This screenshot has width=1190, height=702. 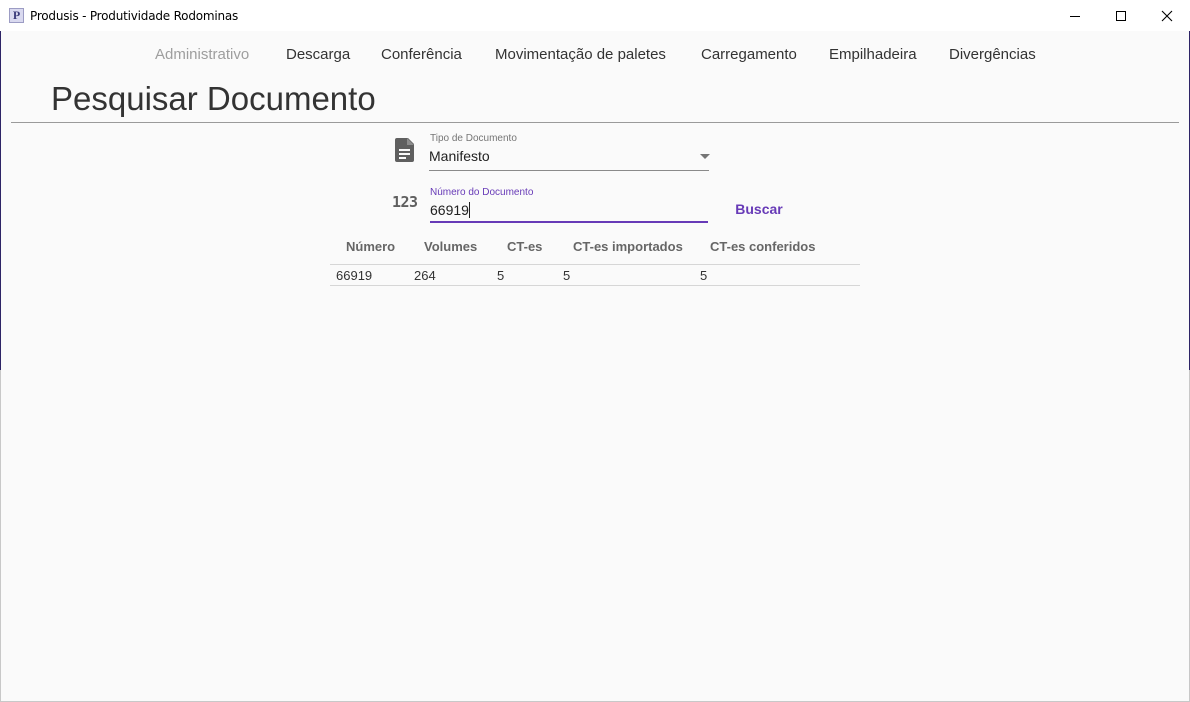 What do you see at coordinates (569, 170) in the screenshot?
I see `doc-type-underline` at bounding box center [569, 170].